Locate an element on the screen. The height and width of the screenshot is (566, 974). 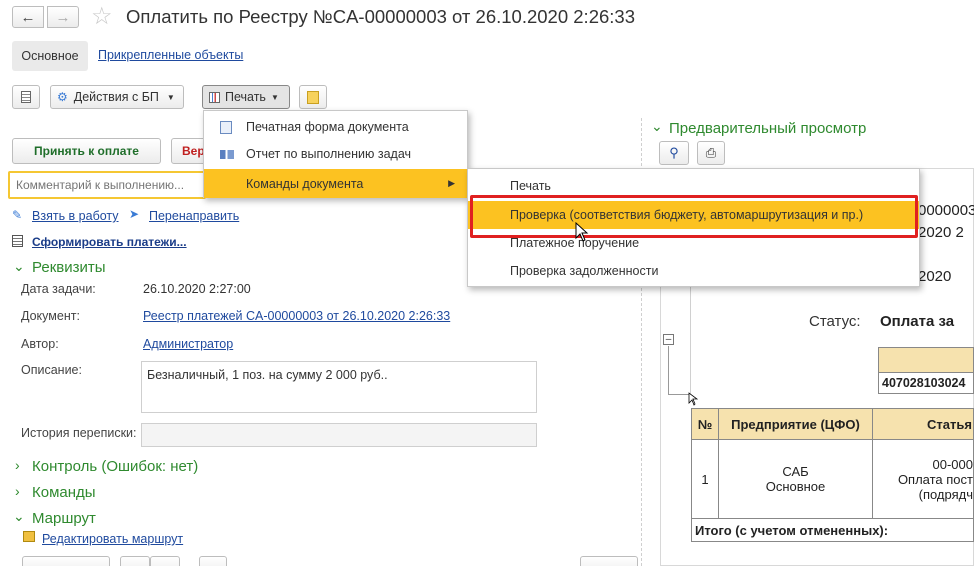
task-date-value: 26.10.2020 2:27:00 is located at coordinates (197, 289).